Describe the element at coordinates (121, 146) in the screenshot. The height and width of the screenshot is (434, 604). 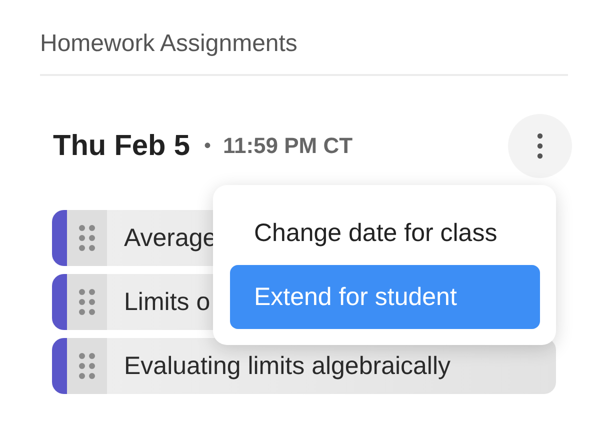
I see `due-date: Thu Feb 5` at that location.